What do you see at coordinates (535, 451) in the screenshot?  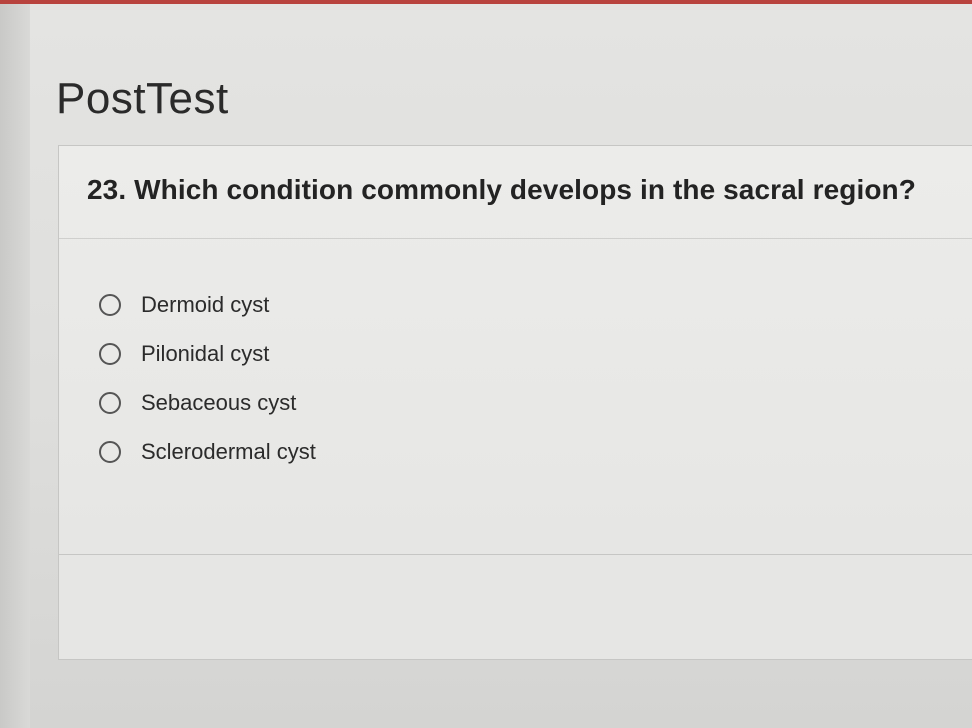 I see `answer-option-sclerodermal-cyst: Sclerodermal cyst` at bounding box center [535, 451].